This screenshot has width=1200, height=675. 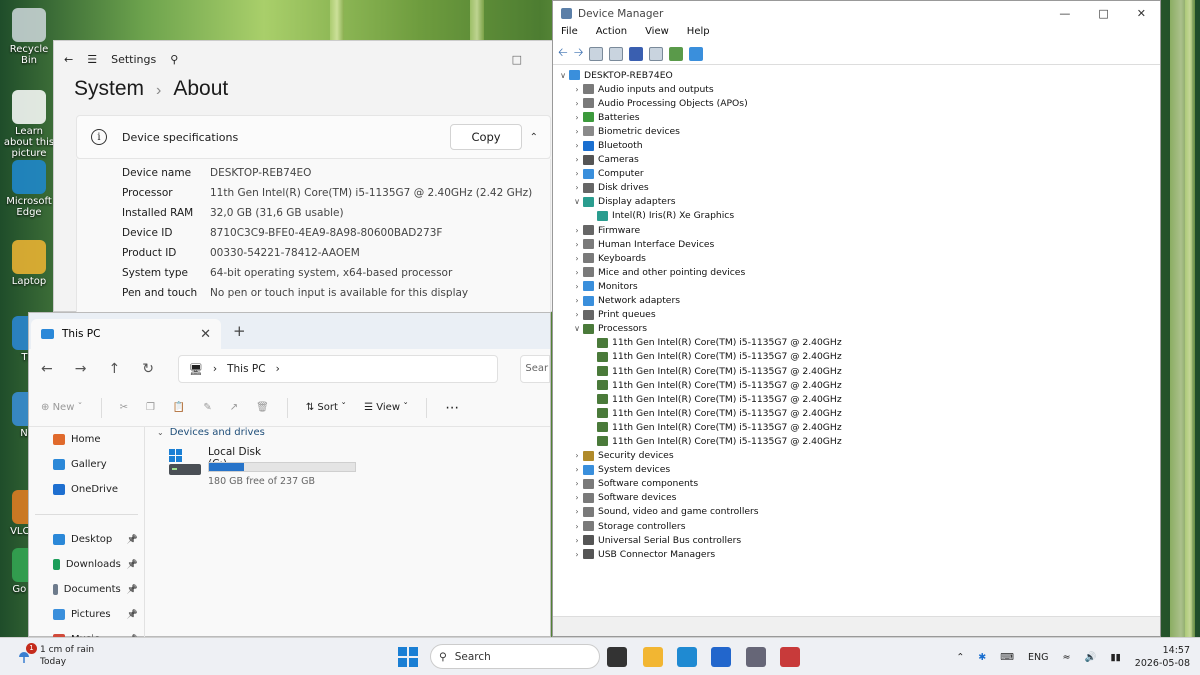 What do you see at coordinates (611, 34) in the screenshot?
I see `menu-action: Action` at bounding box center [611, 34].